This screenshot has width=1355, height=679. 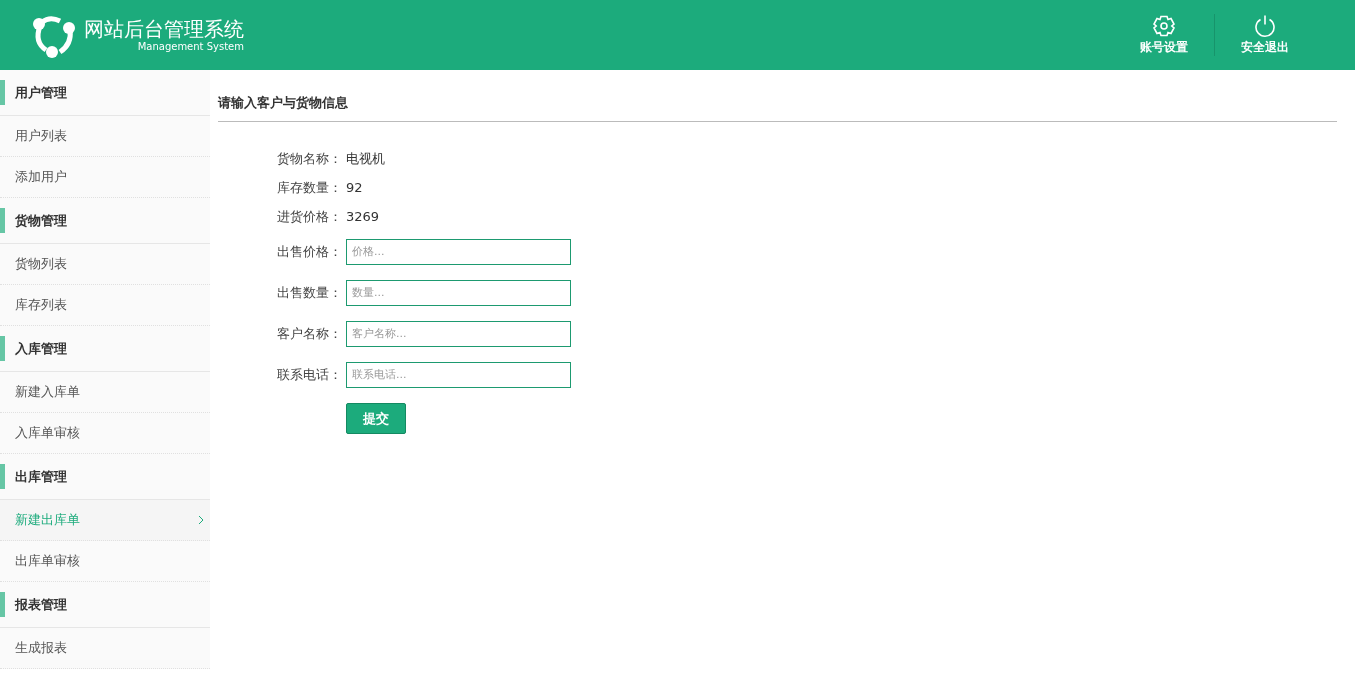 I want to click on field-value: 电视机, so click(x=365, y=158).